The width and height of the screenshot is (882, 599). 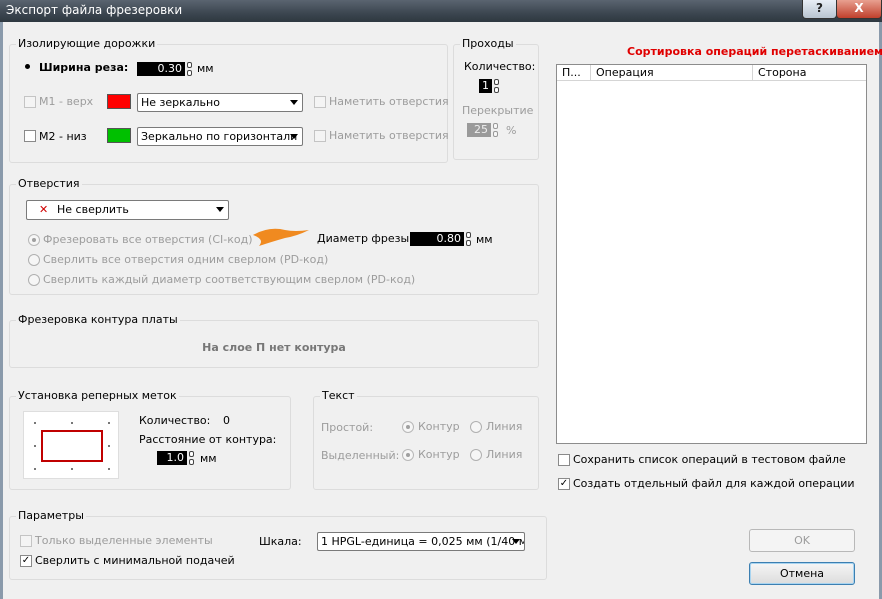 What do you see at coordinates (208, 458) in the screenshot?
I see `fiducials-distance-unit: мм` at bounding box center [208, 458].